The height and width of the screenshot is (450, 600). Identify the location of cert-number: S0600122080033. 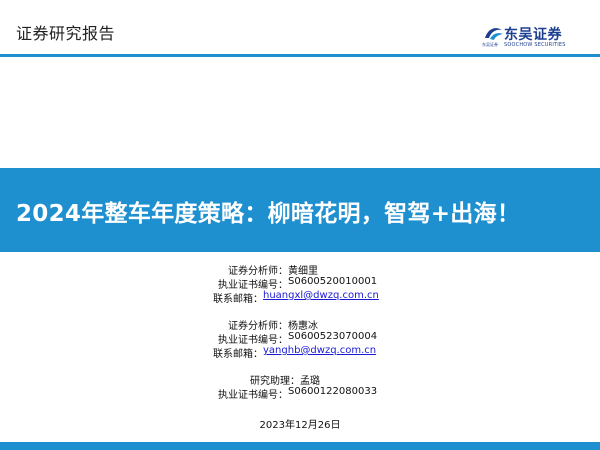
(333, 391).